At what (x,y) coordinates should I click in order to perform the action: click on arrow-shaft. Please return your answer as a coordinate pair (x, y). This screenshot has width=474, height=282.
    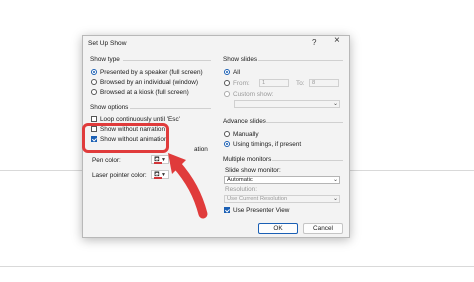
    Looking at the image, I should click on (189, 189).